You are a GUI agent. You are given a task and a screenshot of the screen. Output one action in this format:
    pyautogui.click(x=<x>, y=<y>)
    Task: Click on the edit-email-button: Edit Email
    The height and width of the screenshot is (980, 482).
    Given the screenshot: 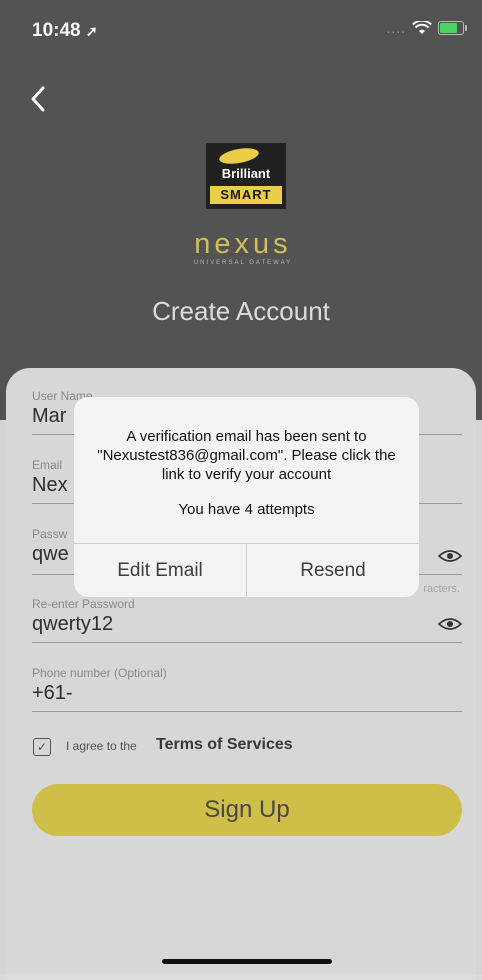 What is the action you would take?
    pyautogui.click(x=160, y=570)
    